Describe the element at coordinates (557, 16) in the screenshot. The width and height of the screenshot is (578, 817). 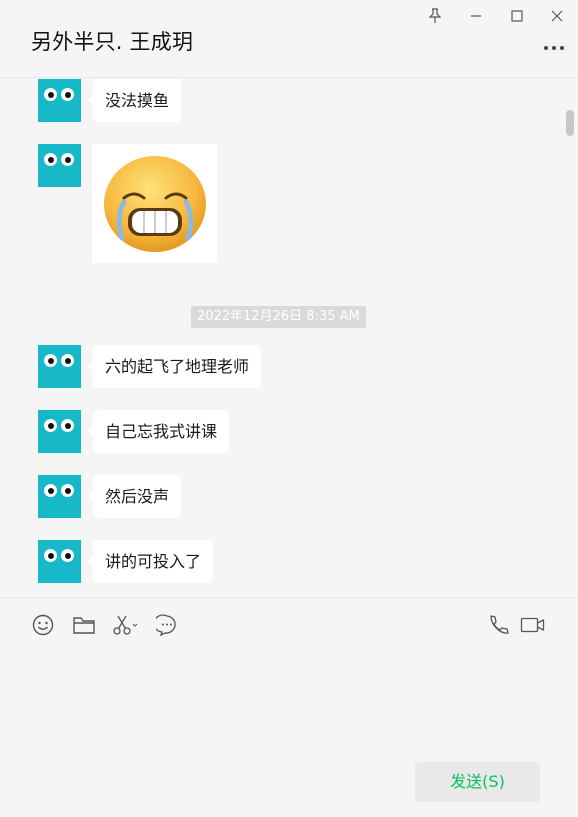
I see `close-icon` at that location.